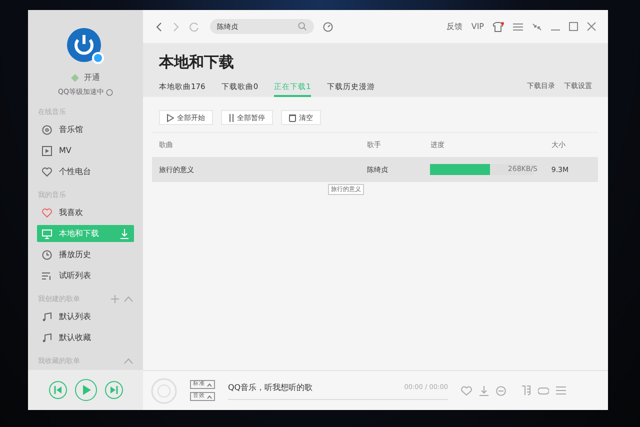  What do you see at coordinates (302, 26) in the screenshot?
I see `search-icon` at bounding box center [302, 26].